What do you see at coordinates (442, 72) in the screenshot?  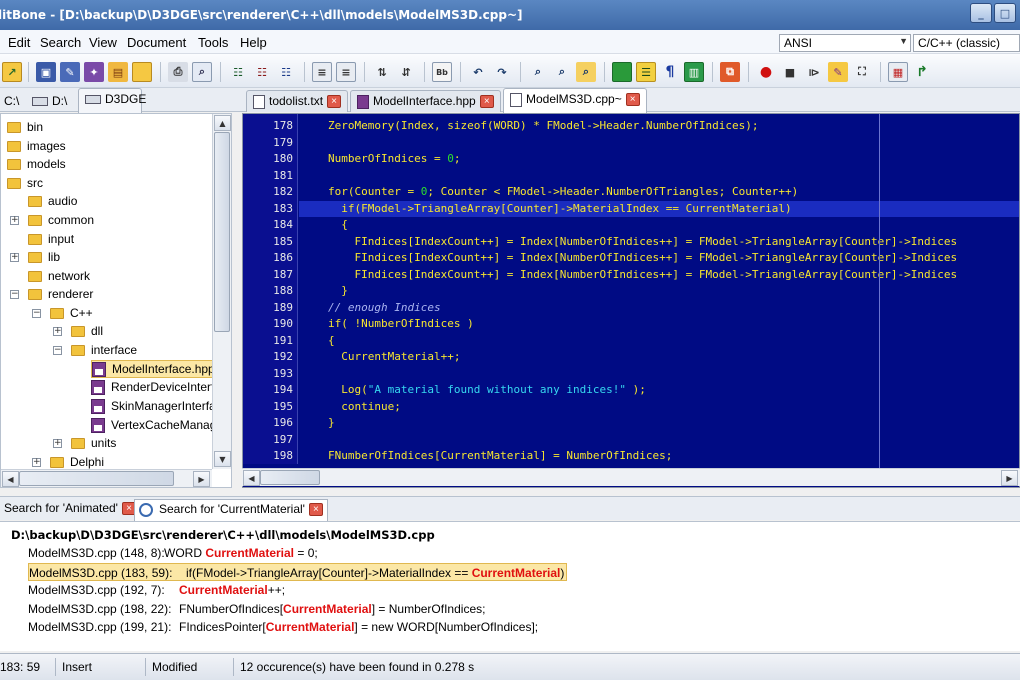 I see `column-mode-icon: Bb` at bounding box center [442, 72].